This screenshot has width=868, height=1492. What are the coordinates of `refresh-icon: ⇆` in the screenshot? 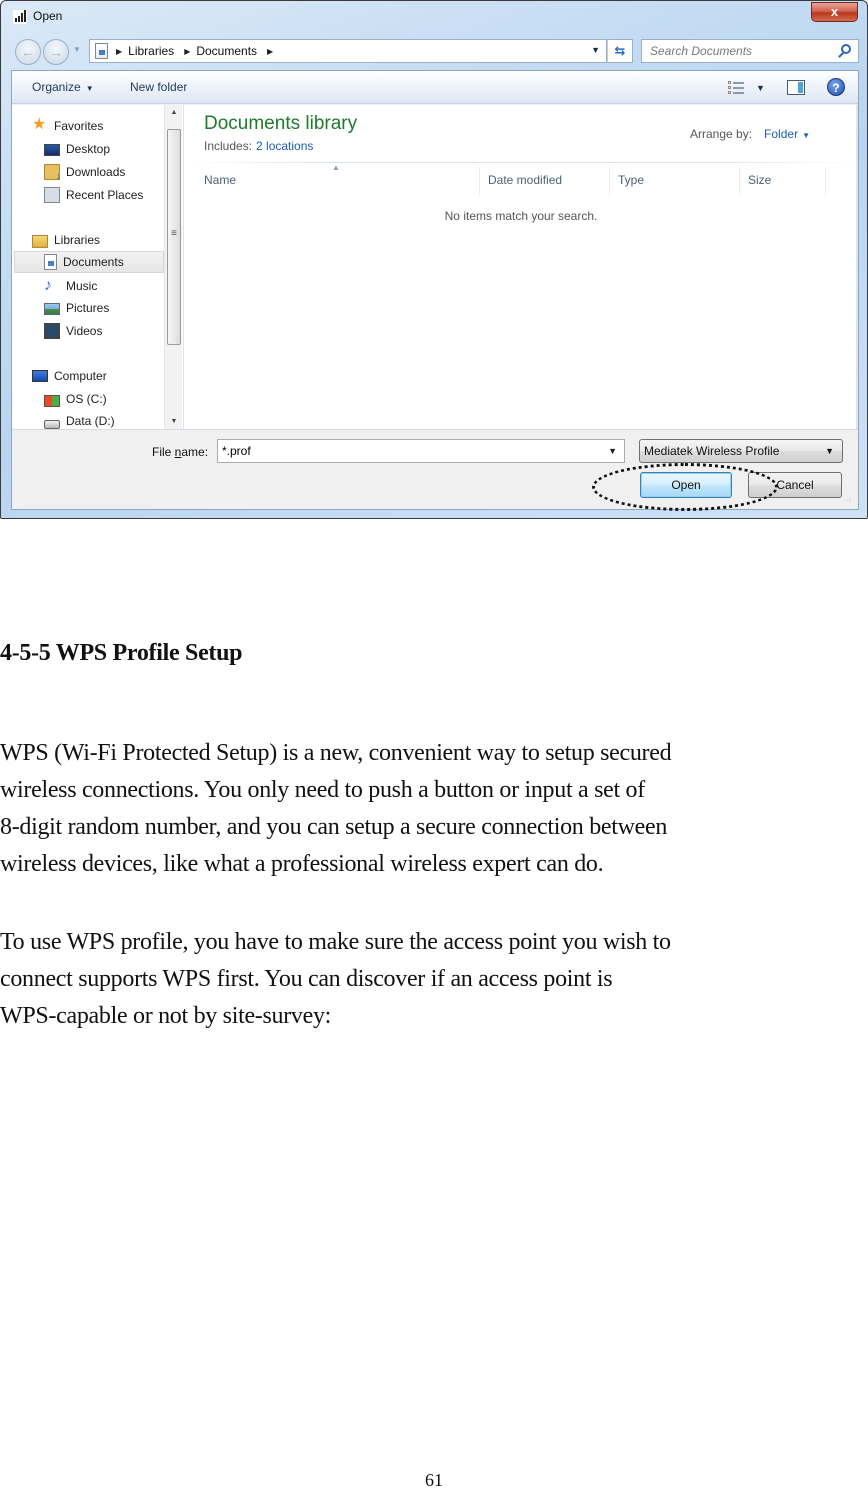 It's located at (620, 50).